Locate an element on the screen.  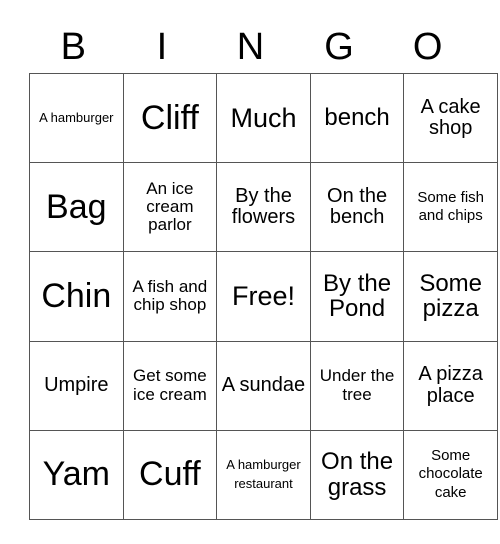
header-letter-o: O is located at coordinates (427, 47).